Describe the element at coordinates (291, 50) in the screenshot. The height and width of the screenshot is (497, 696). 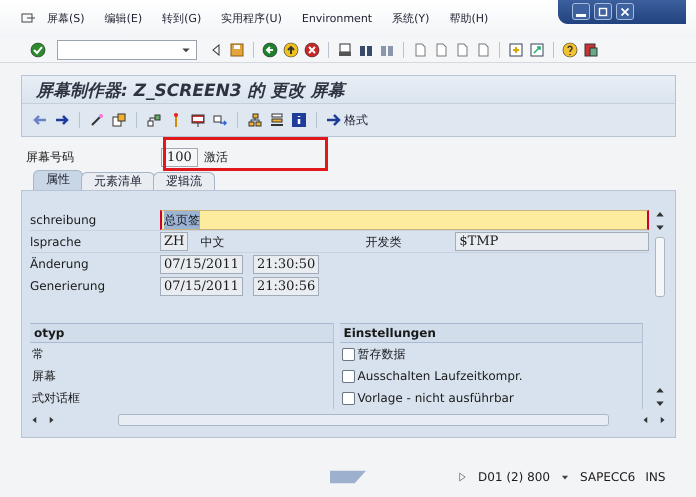
I see `exit-icon` at that location.